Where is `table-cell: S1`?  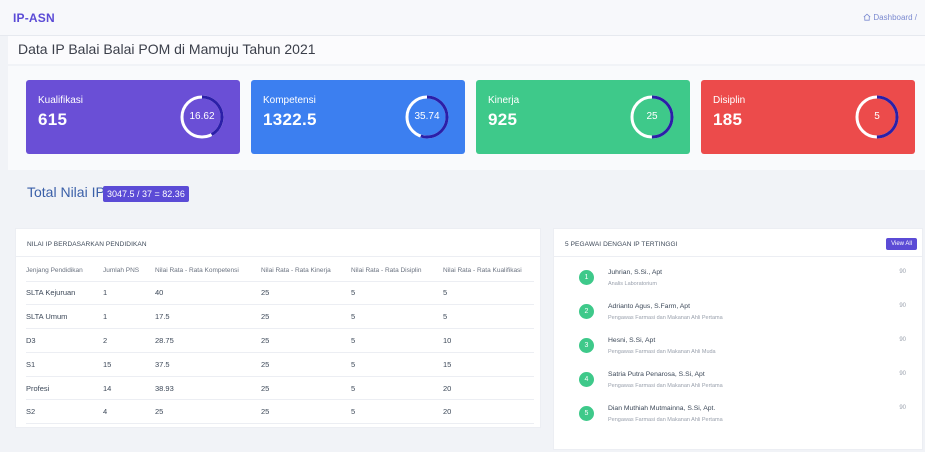 table-cell: S1 is located at coordinates (64, 364).